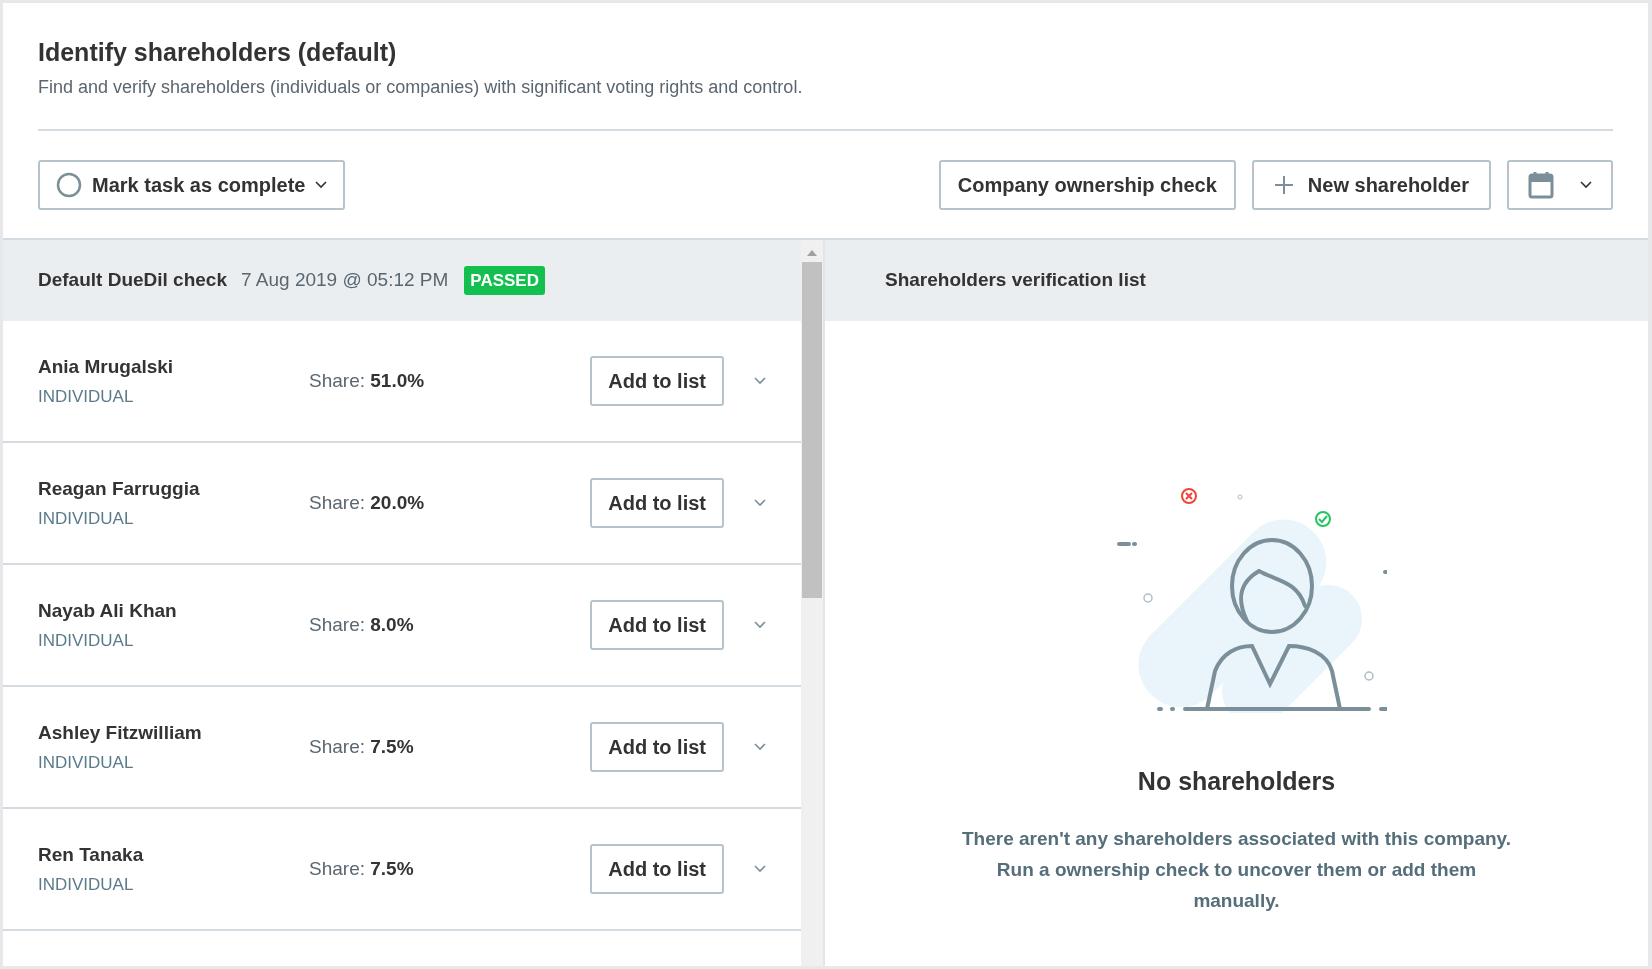 This screenshot has height=969, width=1652. I want to click on ownership-check-button: Company ownership check, so click(1087, 184).